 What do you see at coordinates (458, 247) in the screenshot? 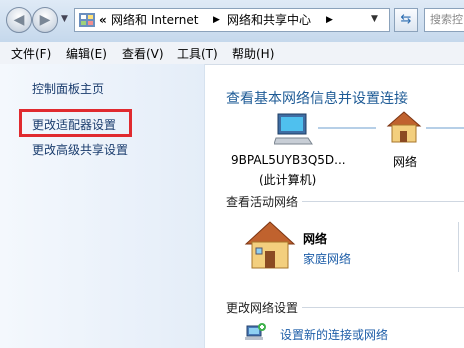
I see `column-divider` at bounding box center [458, 247].